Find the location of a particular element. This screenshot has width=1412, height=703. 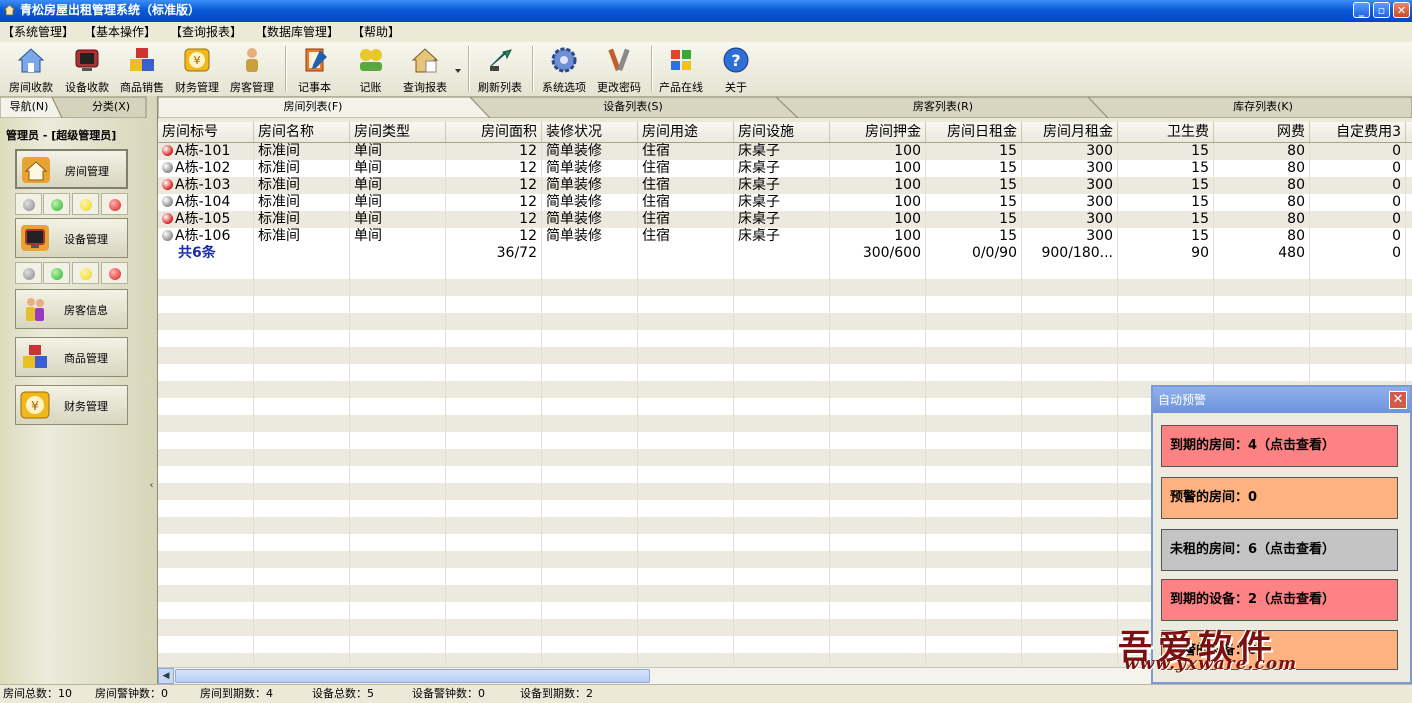

tab-category: 分类(X) is located at coordinates (111, 106).